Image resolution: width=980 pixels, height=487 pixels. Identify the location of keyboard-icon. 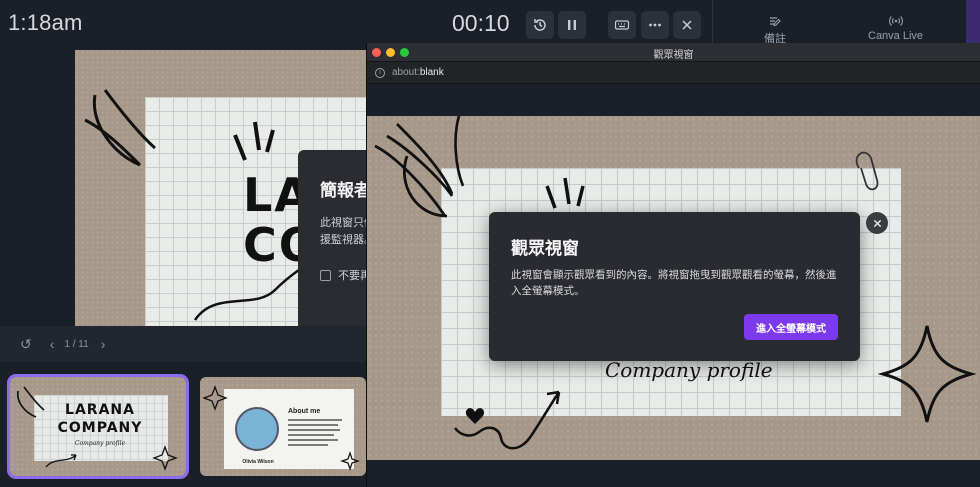
(622, 25).